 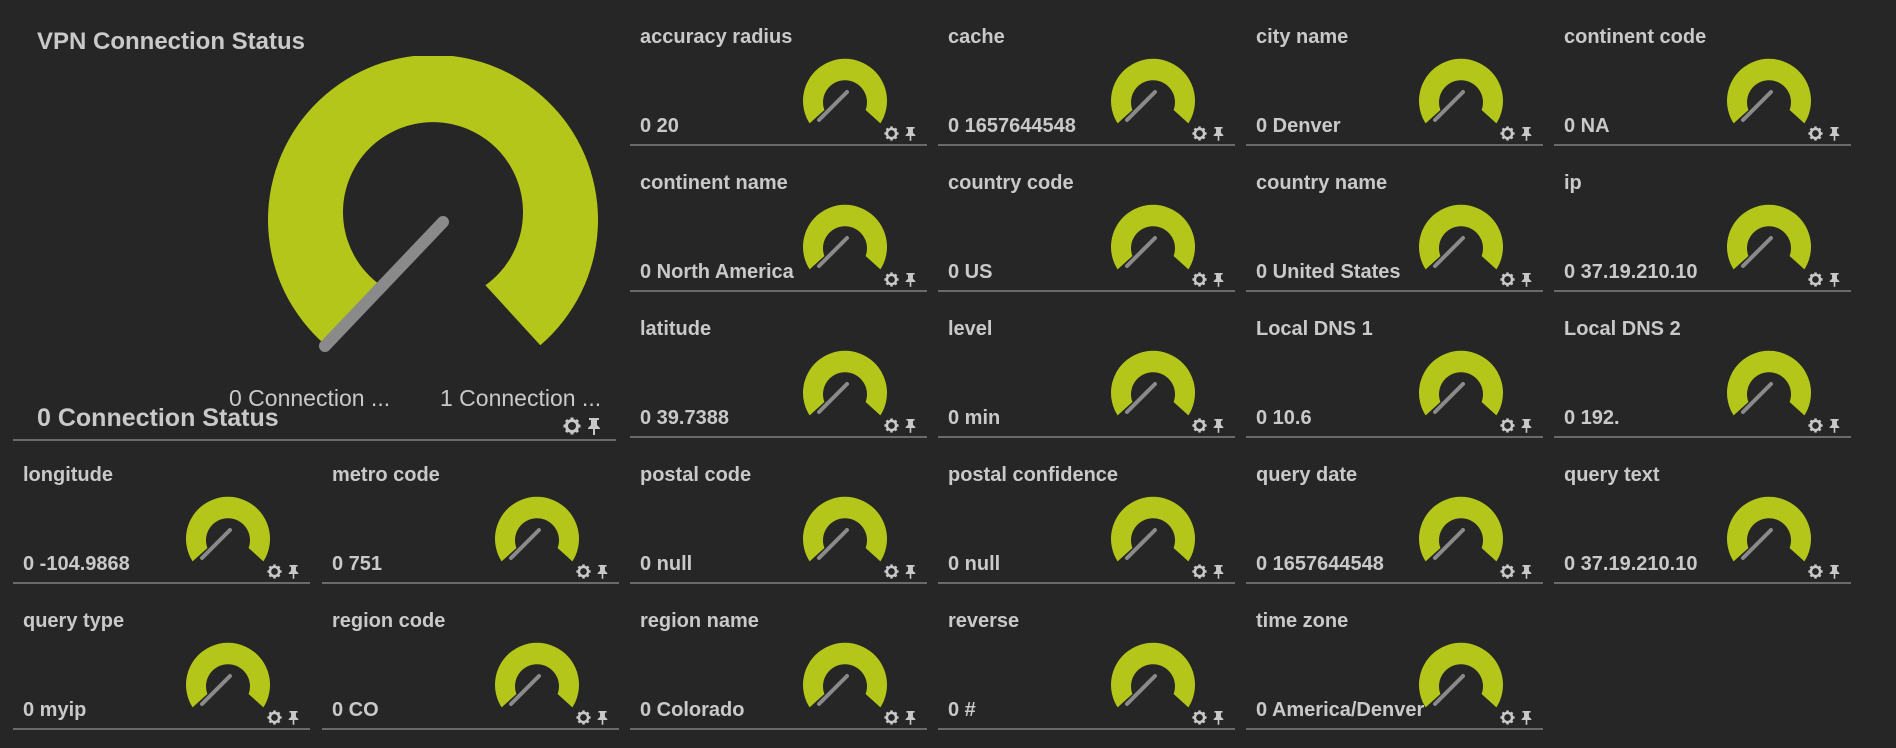 What do you see at coordinates (389, 621) in the screenshot?
I see `tile-title: region code` at bounding box center [389, 621].